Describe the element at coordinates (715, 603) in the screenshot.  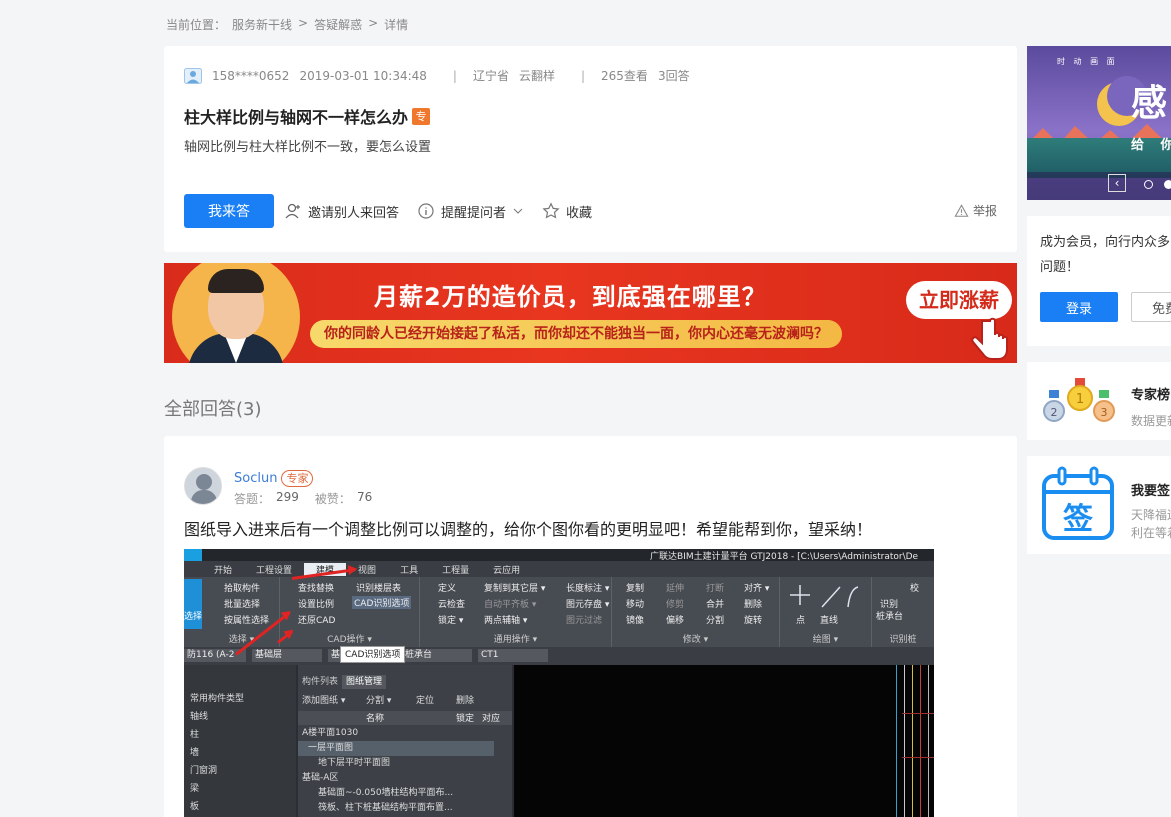
I see `merge: 合并` at that location.